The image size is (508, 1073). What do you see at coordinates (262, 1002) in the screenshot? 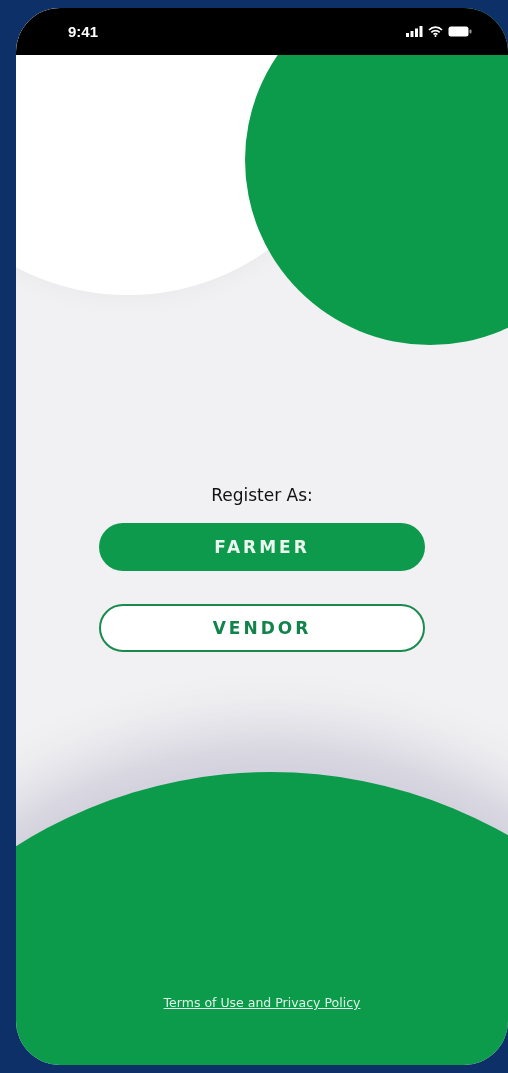
I see `terms-link: Terms of Use and Privacy Policy` at bounding box center [262, 1002].